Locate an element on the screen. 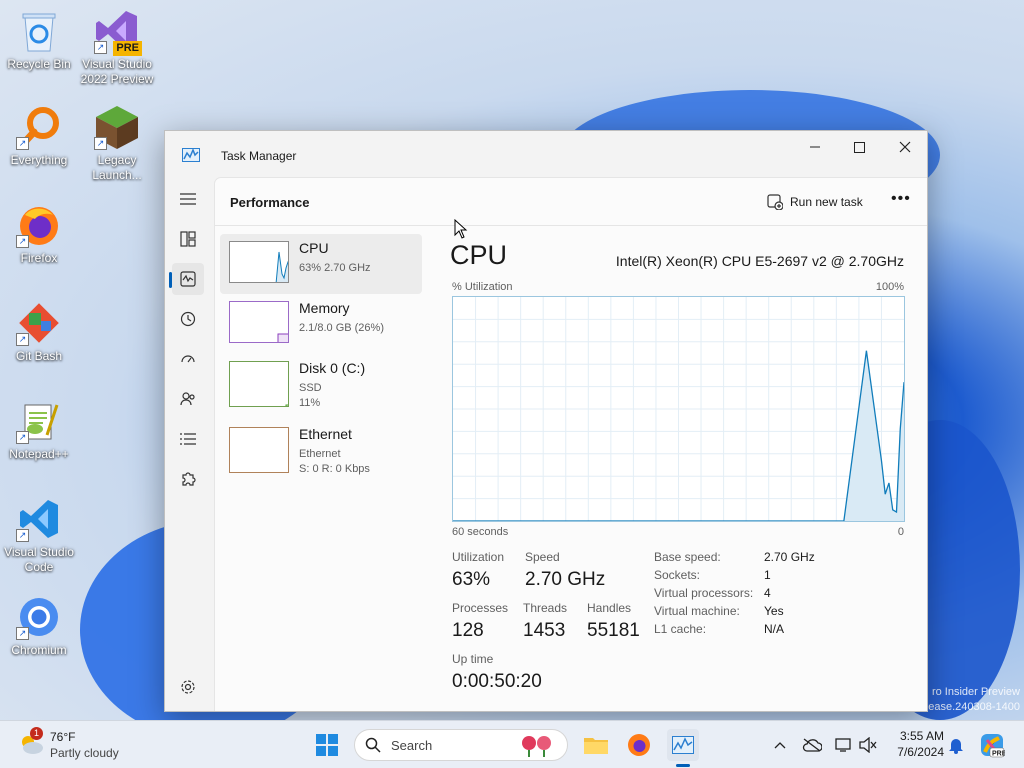 This screenshot has height=768, width=1024. nav-startup-apps-button is located at coordinates (188, 359).